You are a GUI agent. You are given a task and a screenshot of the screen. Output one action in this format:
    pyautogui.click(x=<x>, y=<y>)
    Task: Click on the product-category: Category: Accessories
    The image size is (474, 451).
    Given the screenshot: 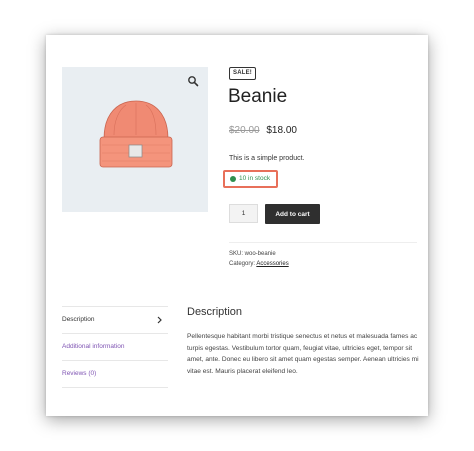 What is the action you would take?
    pyautogui.click(x=259, y=264)
    